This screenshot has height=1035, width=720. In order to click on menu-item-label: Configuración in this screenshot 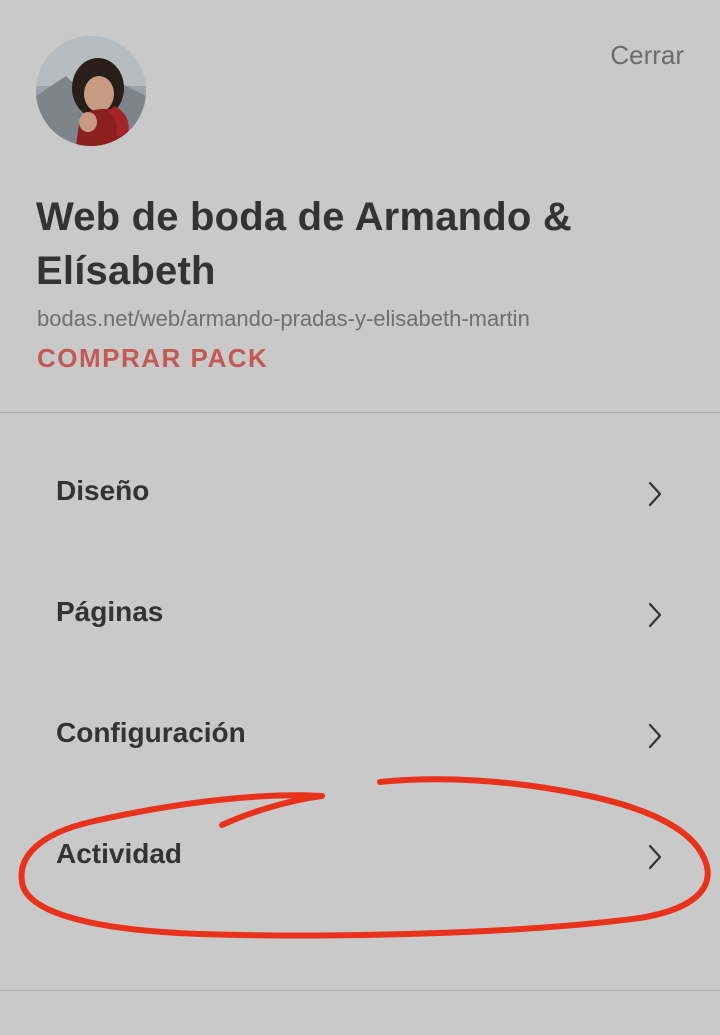, I will do `click(151, 732)`.